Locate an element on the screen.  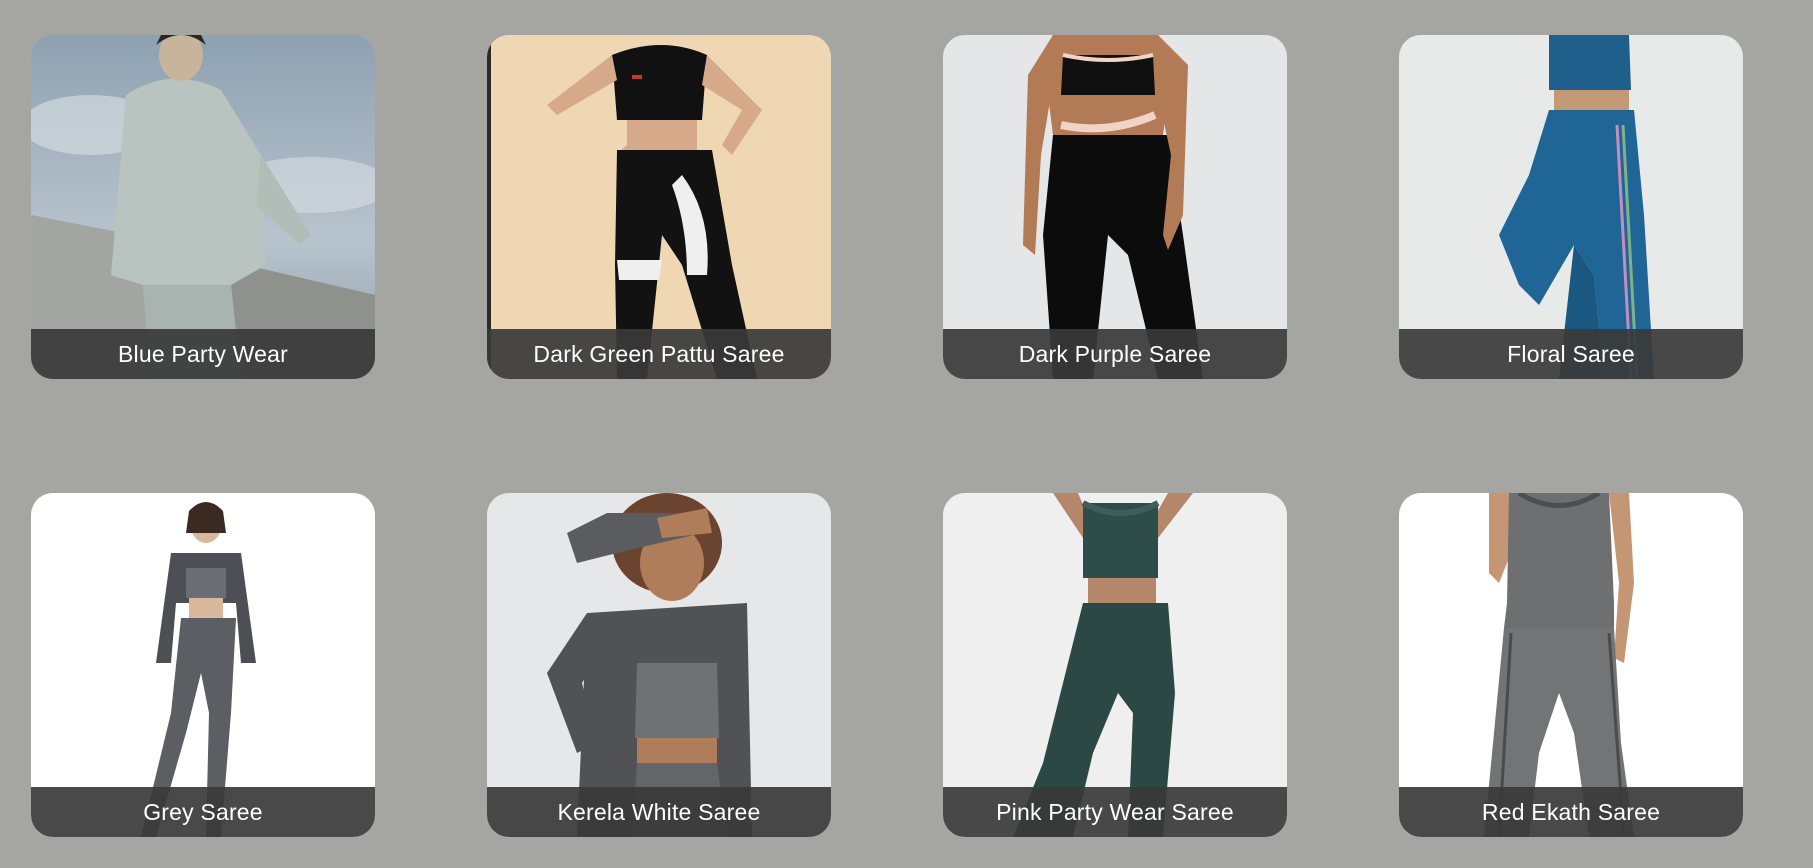
product-name: Dark Green Pattu Saree is located at coordinates (659, 354).